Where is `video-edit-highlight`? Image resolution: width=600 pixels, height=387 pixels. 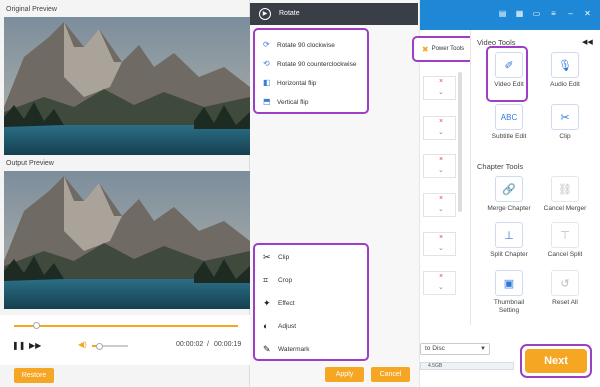 video-edit-highlight is located at coordinates (507, 74).